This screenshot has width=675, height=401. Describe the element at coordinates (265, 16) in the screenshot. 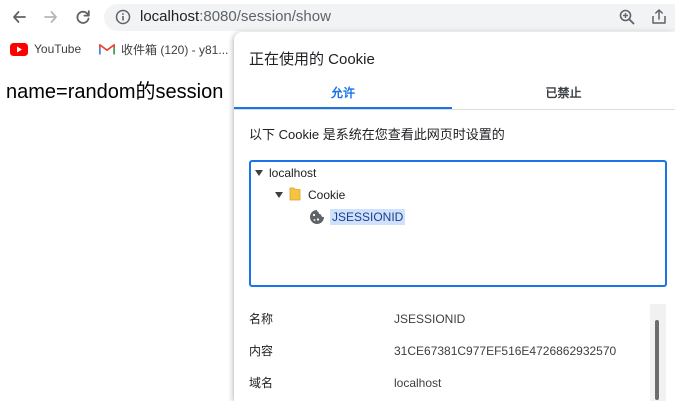

I see `url-path: :8080/session/show` at that location.